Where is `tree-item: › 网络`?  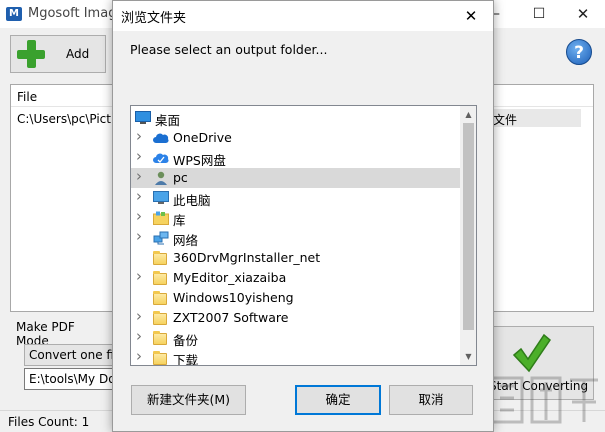 tree-item: › 网络 is located at coordinates (295, 238).